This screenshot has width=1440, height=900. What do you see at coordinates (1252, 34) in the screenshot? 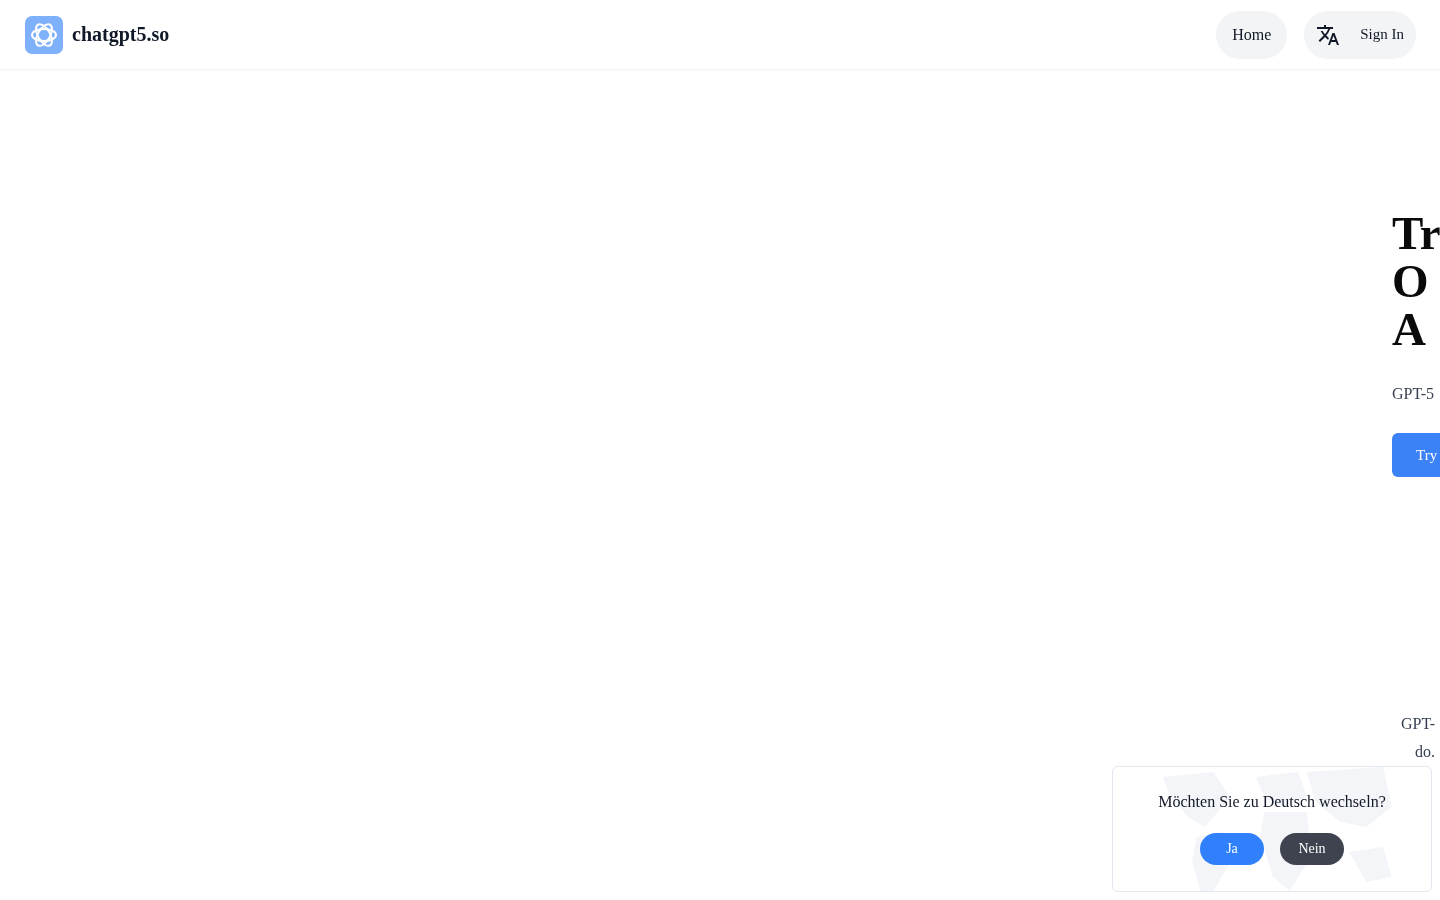
I see `home-link: Home` at bounding box center [1252, 34].